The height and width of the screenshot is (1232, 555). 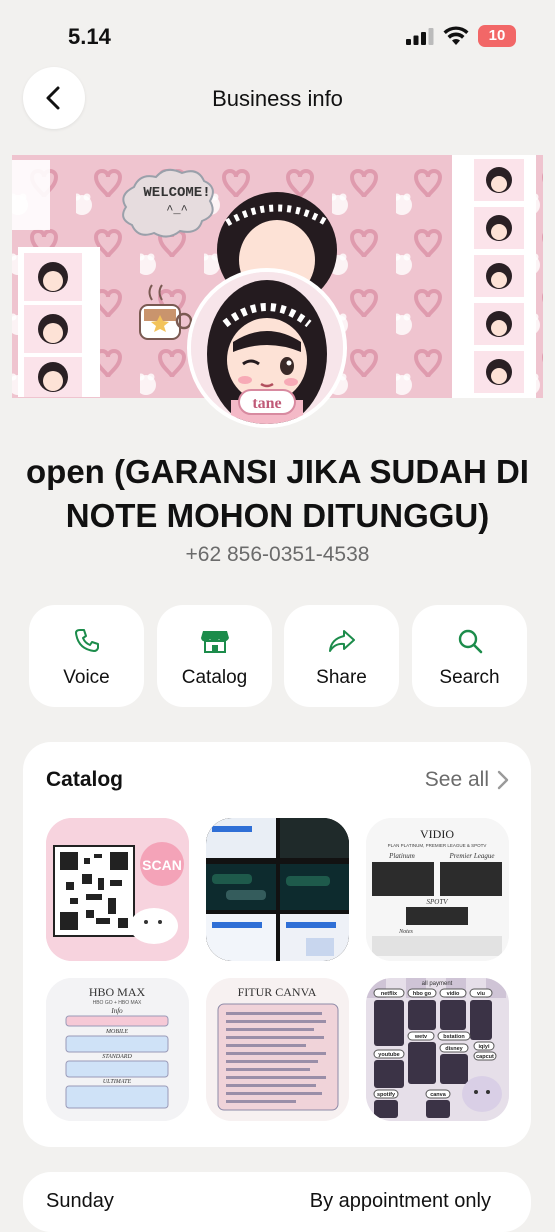 What do you see at coordinates (453, 994) in the screenshot?
I see `catalog-tag: vidio` at bounding box center [453, 994].